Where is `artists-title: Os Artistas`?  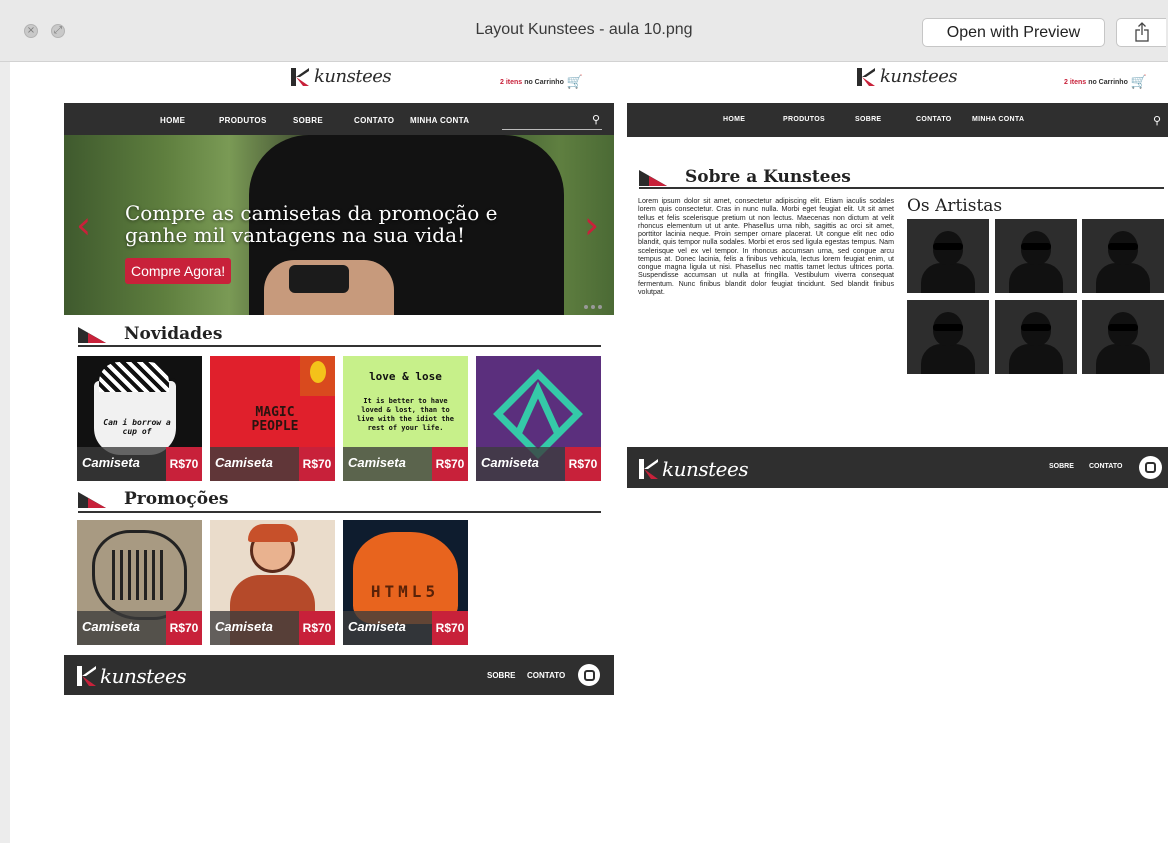 artists-title: Os Artistas is located at coordinates (955, 206).